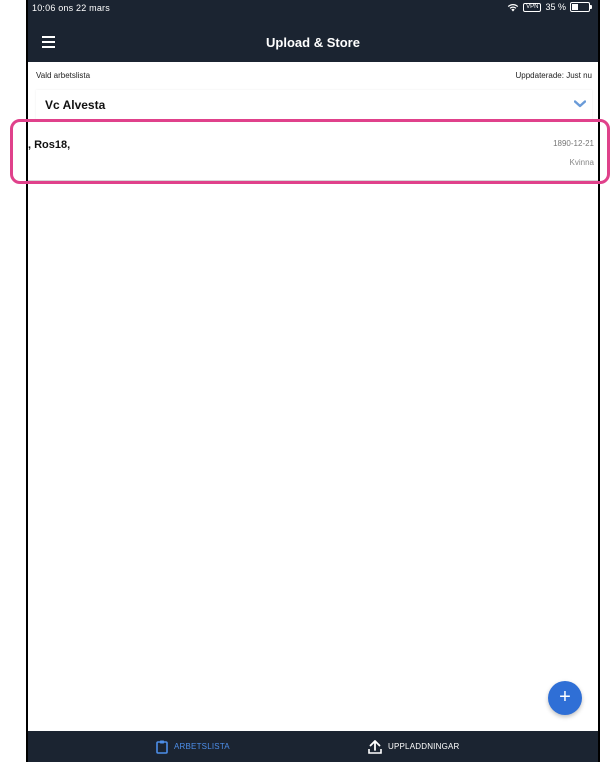  I want to click on upload-icon, so click(375, 746).